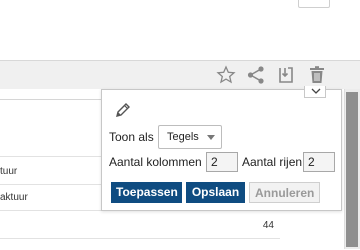 The height and width of the screenshot is (250, 360). Describe the element at coordinates (146, 192) in the screenshot. I see `apply-button: Toepassen` at that location.